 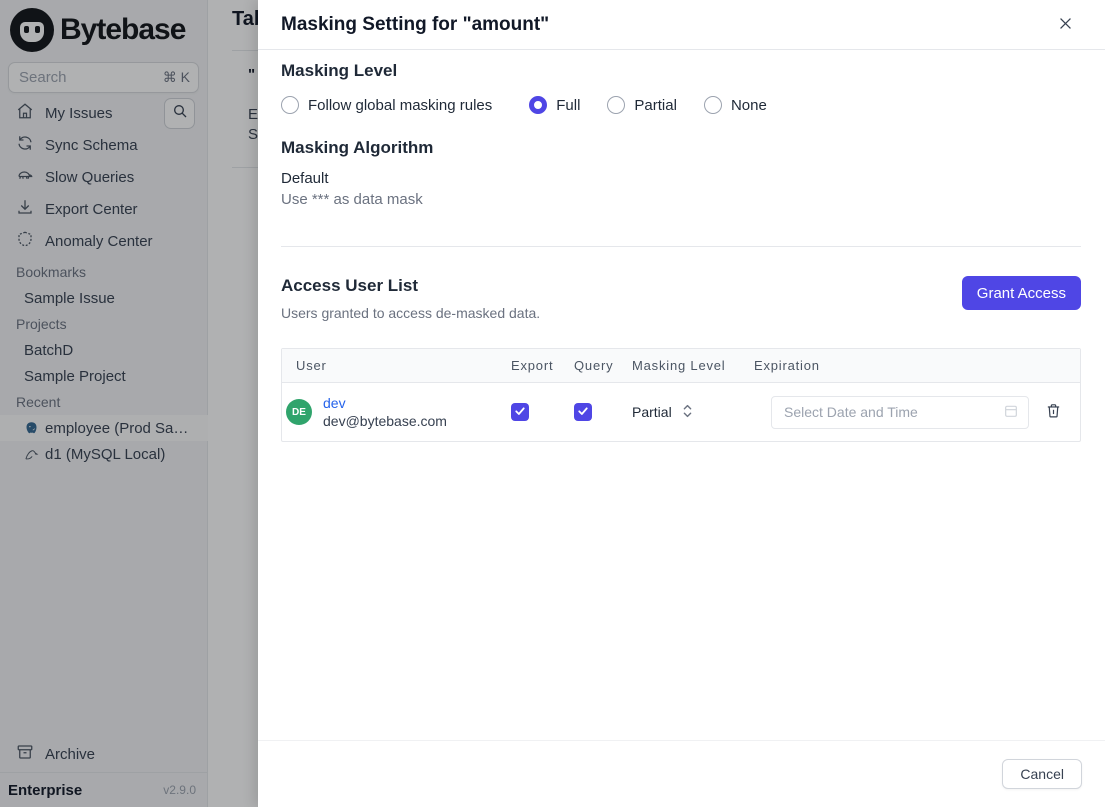 I want to click on access-user-list-heading: Access User List, so click(x=350, y=285).